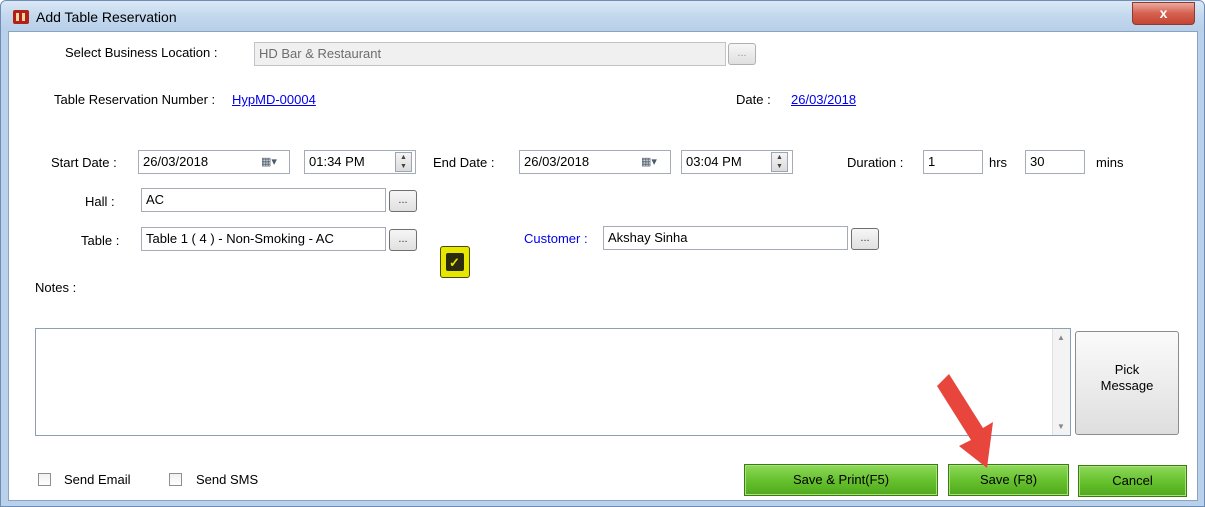 The height and width of the screenshot is (507, 1205). I want to click on save-print-button: Save & Print(F5), so click(841, 480).